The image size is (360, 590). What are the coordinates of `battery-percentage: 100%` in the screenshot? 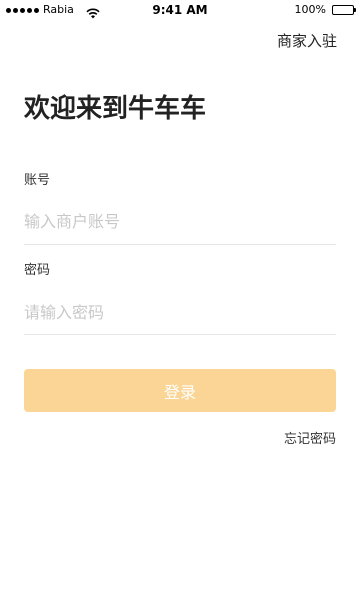 It's located at (310, 9).